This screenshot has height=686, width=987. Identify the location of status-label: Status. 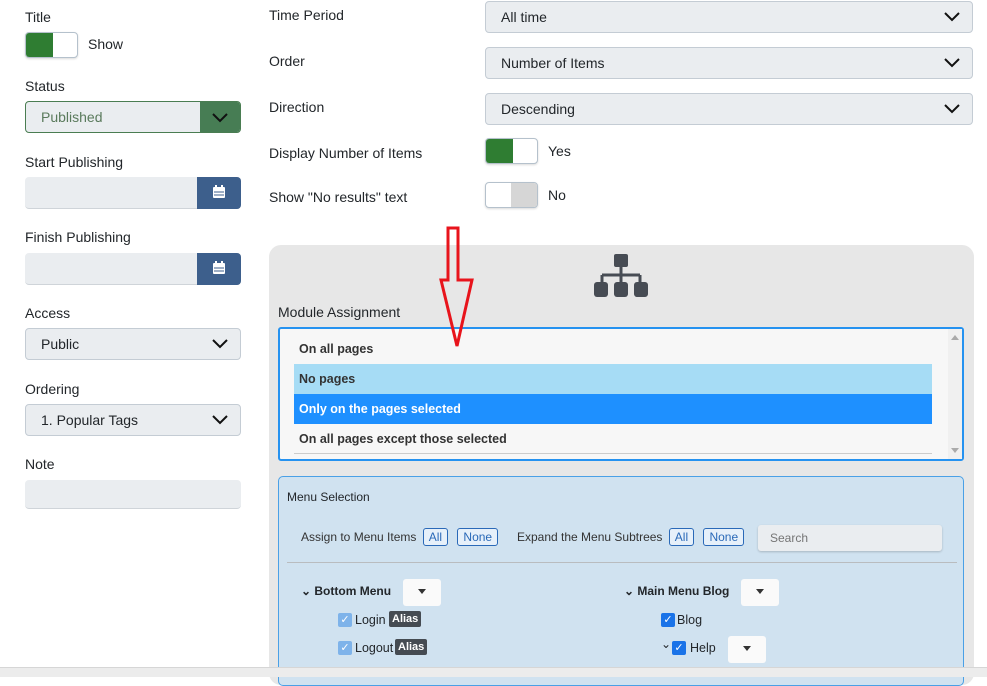
(45, 86).